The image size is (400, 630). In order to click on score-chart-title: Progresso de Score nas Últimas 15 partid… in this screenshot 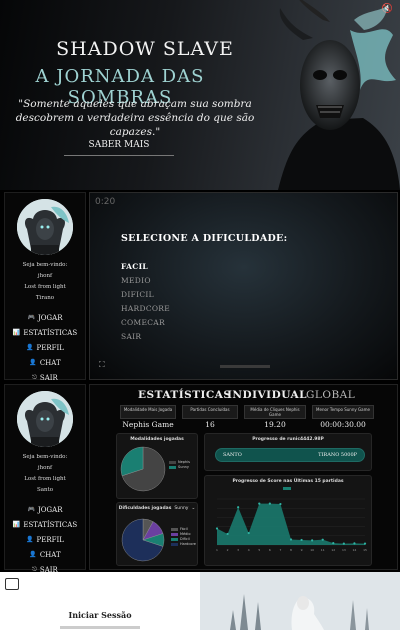, I will do `click(288, 481)`.